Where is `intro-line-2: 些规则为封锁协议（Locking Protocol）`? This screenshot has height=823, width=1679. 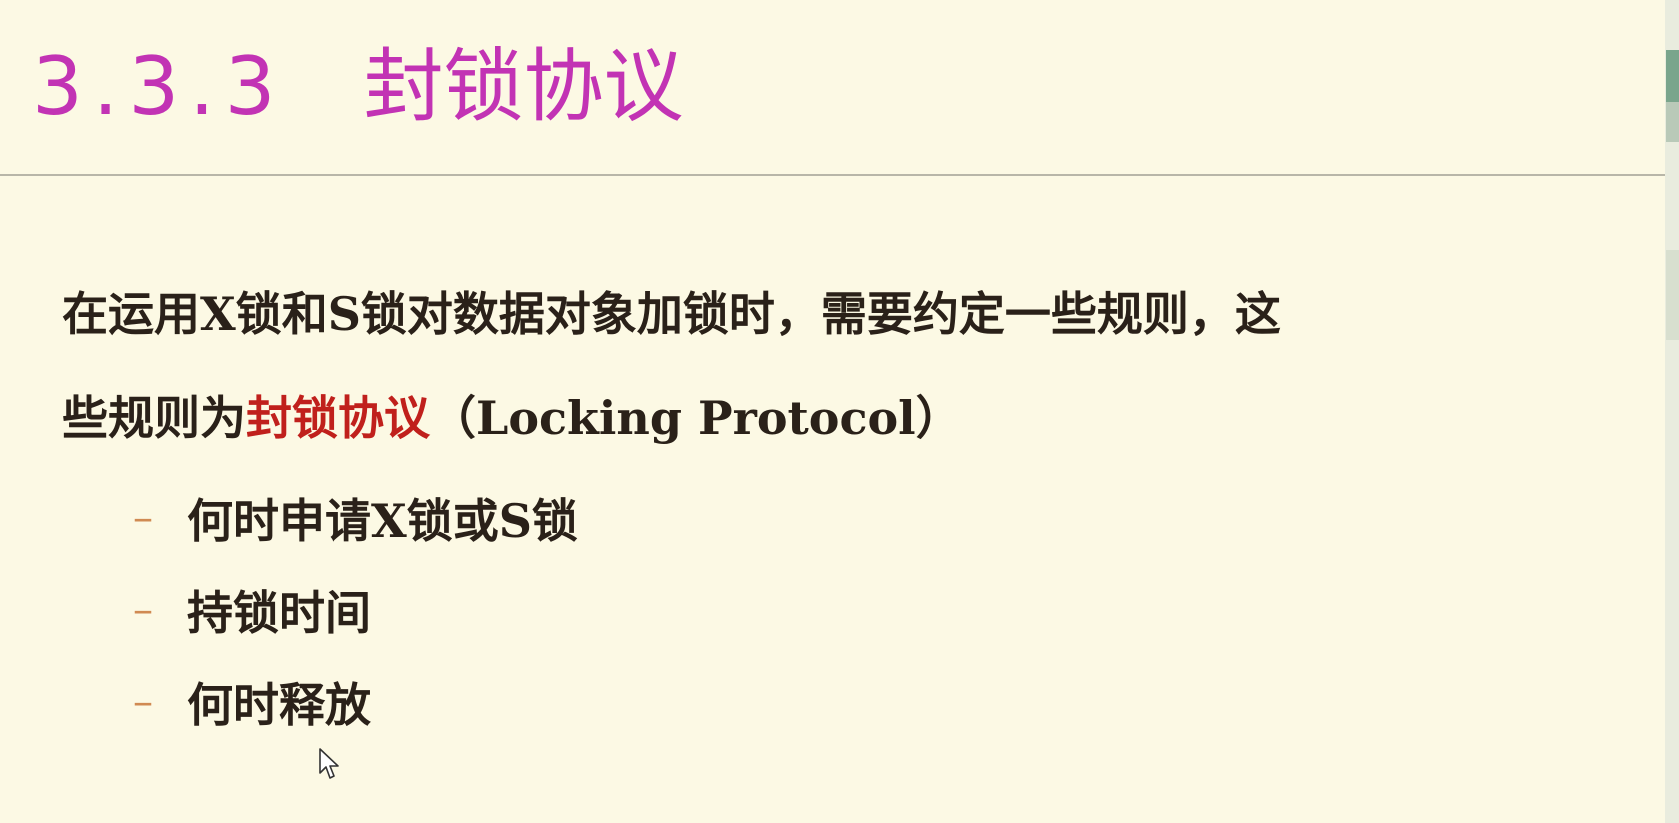 intro-line-2: 些规则为封锁协议（Locking Protocol） is located at coordinates (862, 418).